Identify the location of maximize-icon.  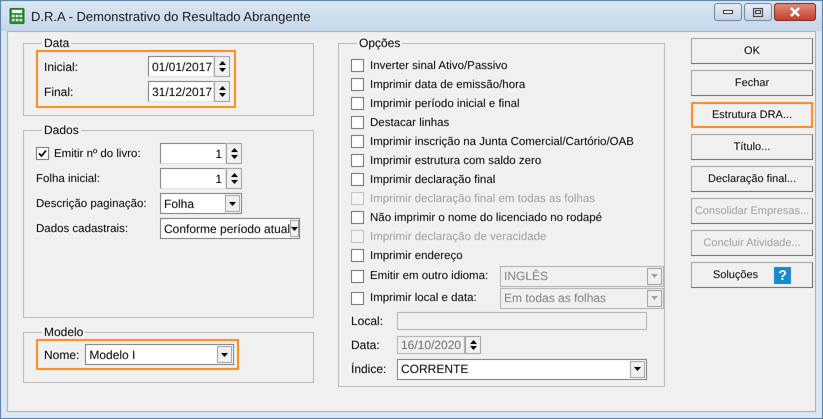
(758, 12).